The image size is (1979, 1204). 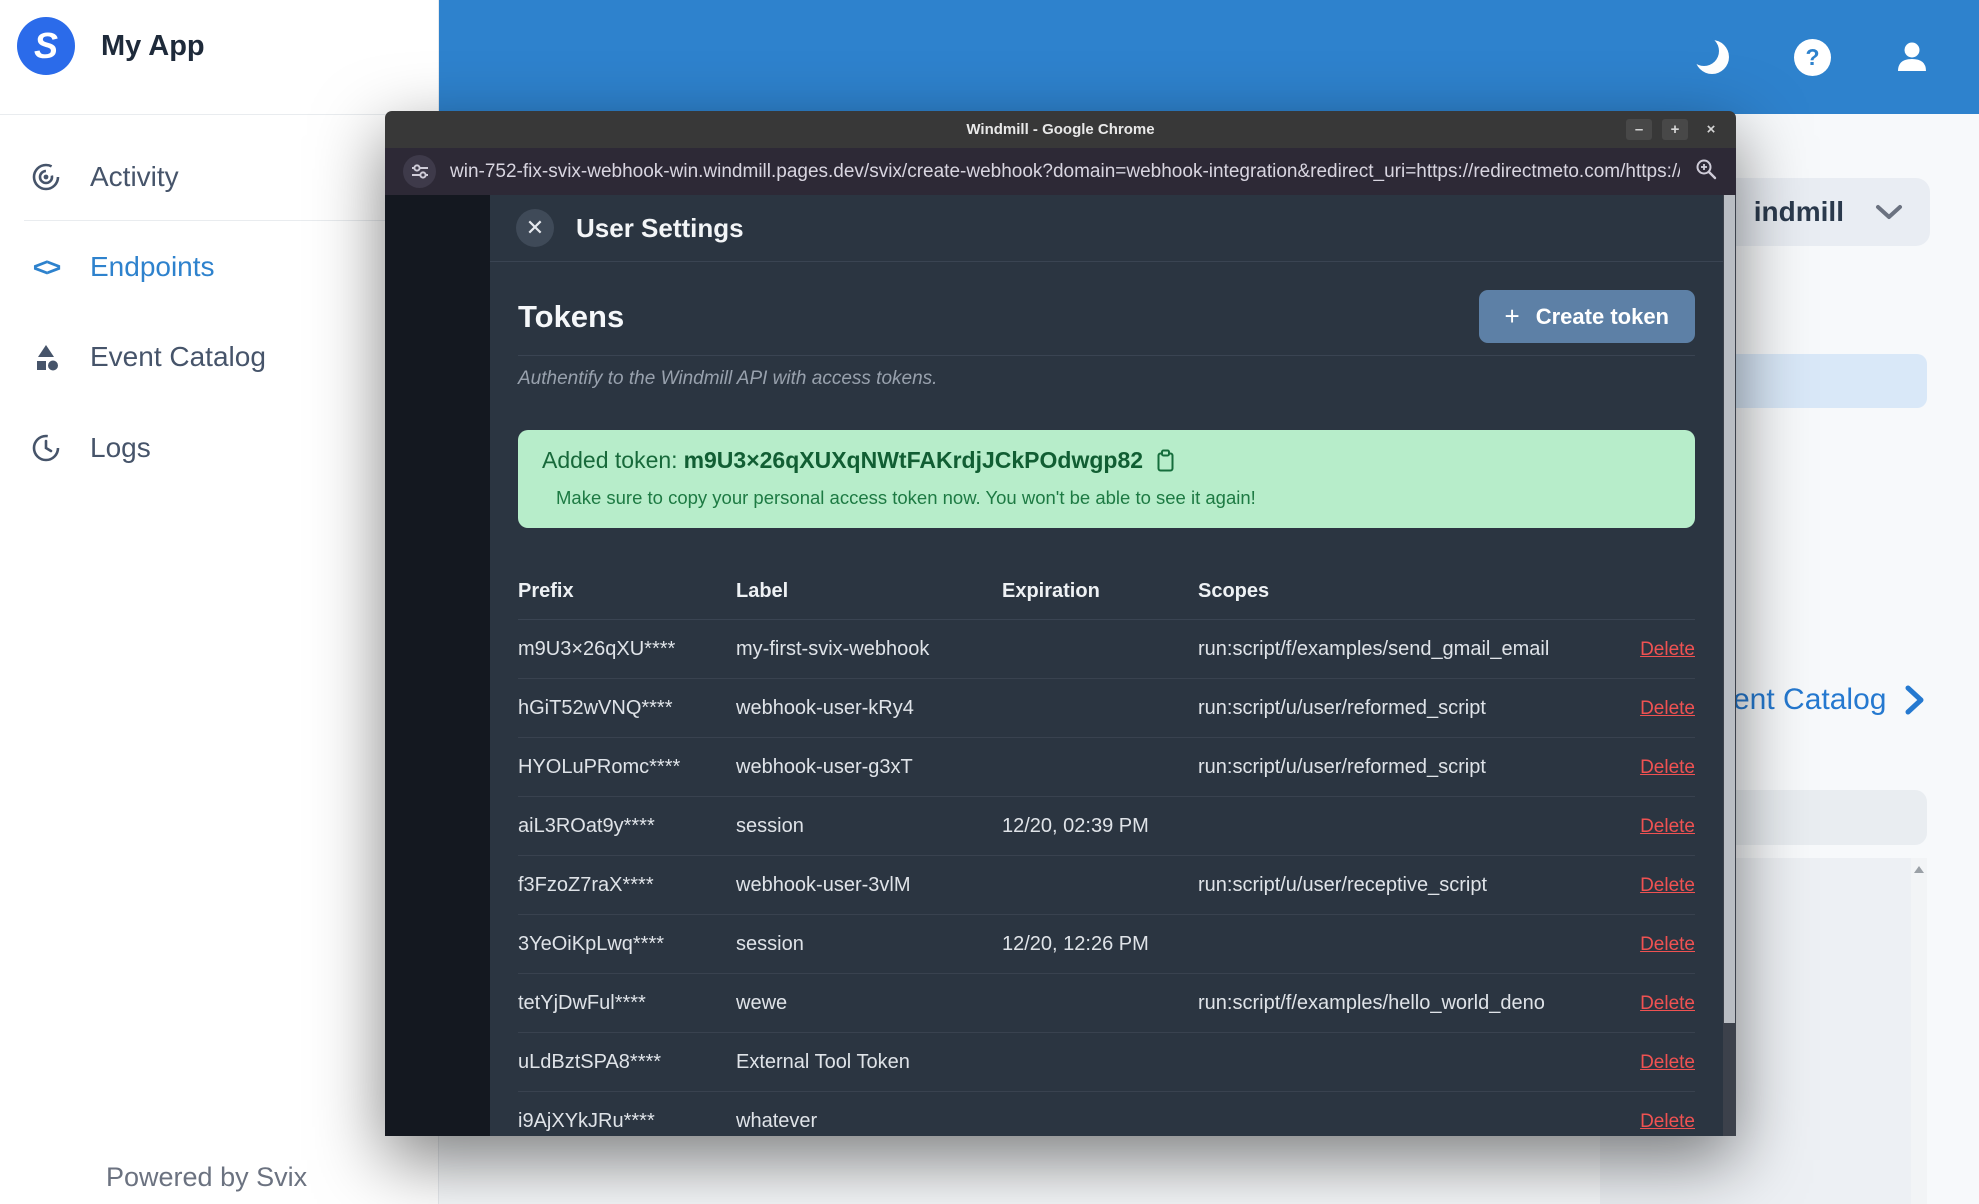 I want to click on create-token-button: + Create token, so click(x=1586, y=316).